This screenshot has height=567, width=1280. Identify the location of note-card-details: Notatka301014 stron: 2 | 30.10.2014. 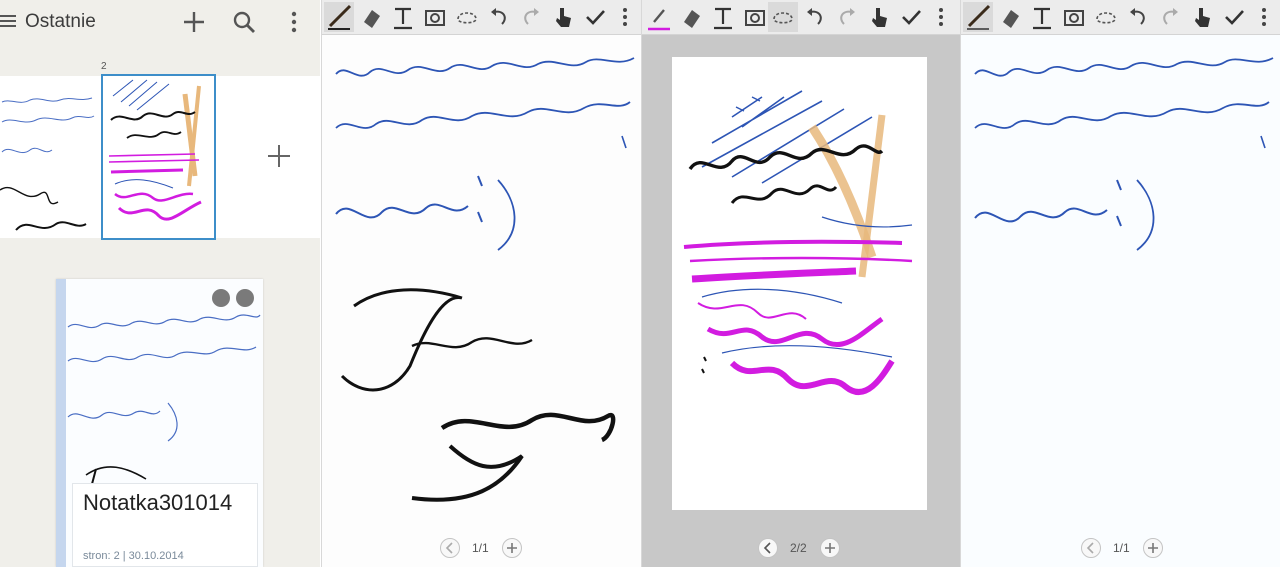
(165, 525).